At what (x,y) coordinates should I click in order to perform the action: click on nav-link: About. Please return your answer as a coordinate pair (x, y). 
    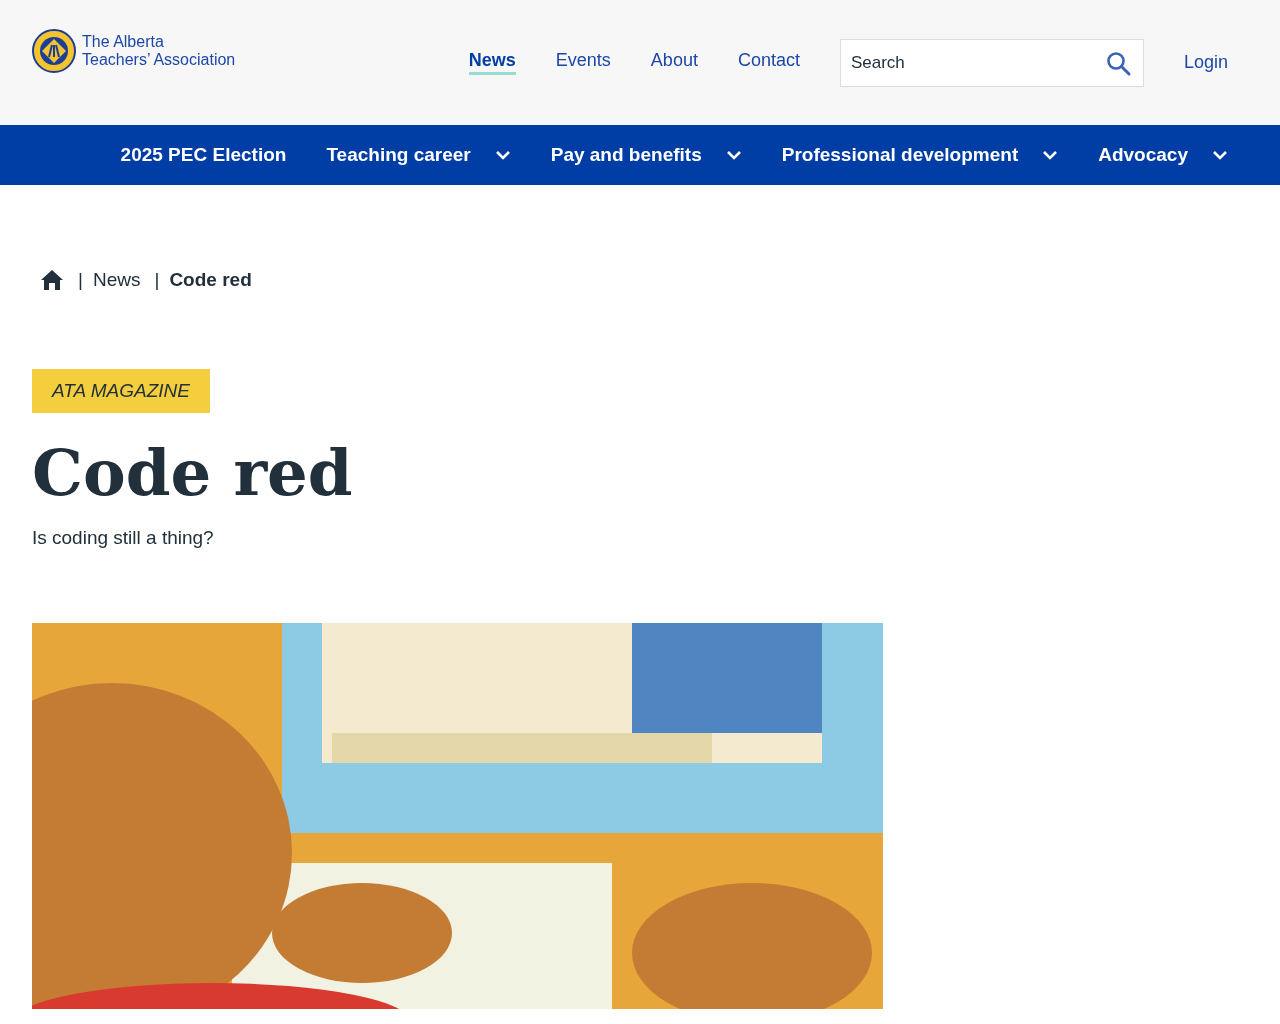
    Looking at the image, I should click on (674, 62).